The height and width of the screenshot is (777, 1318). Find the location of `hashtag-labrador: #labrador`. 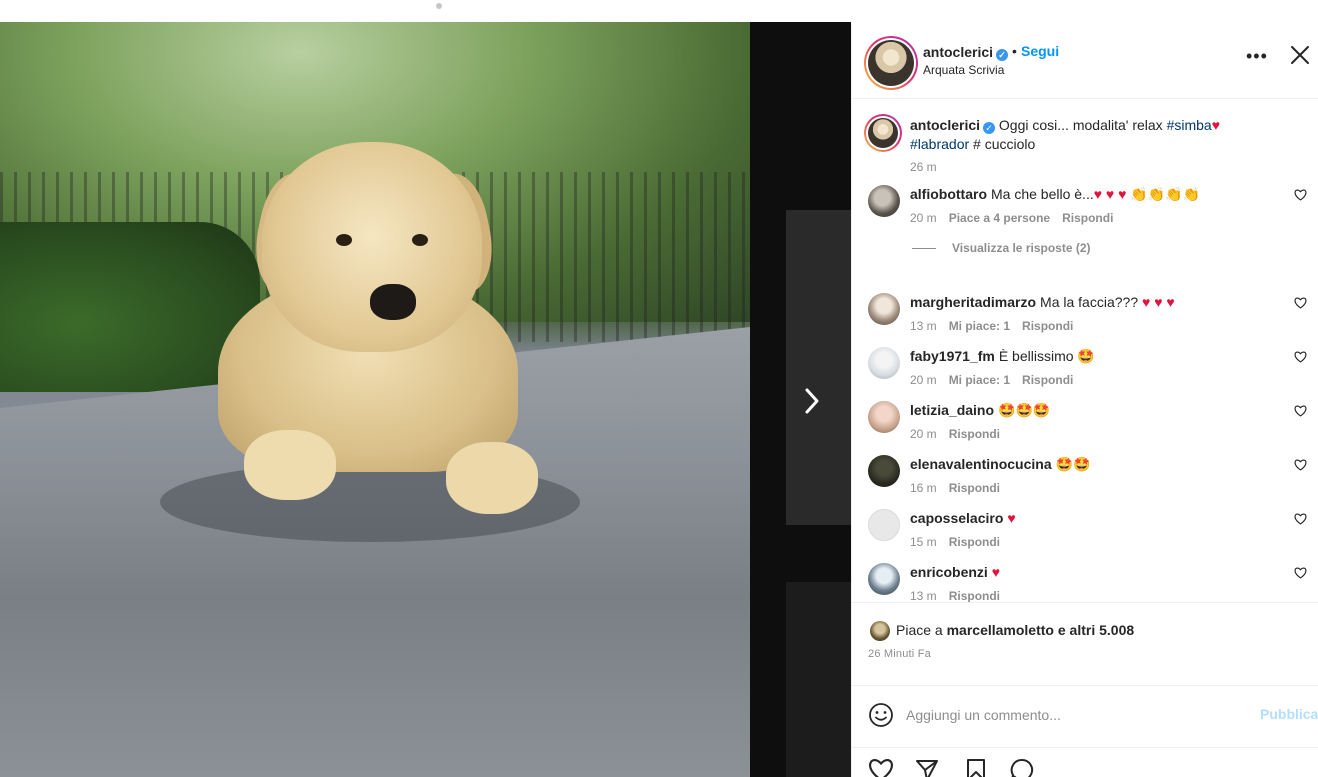

hashtag-labrador: #labrador is located at coordinates (939, 144).